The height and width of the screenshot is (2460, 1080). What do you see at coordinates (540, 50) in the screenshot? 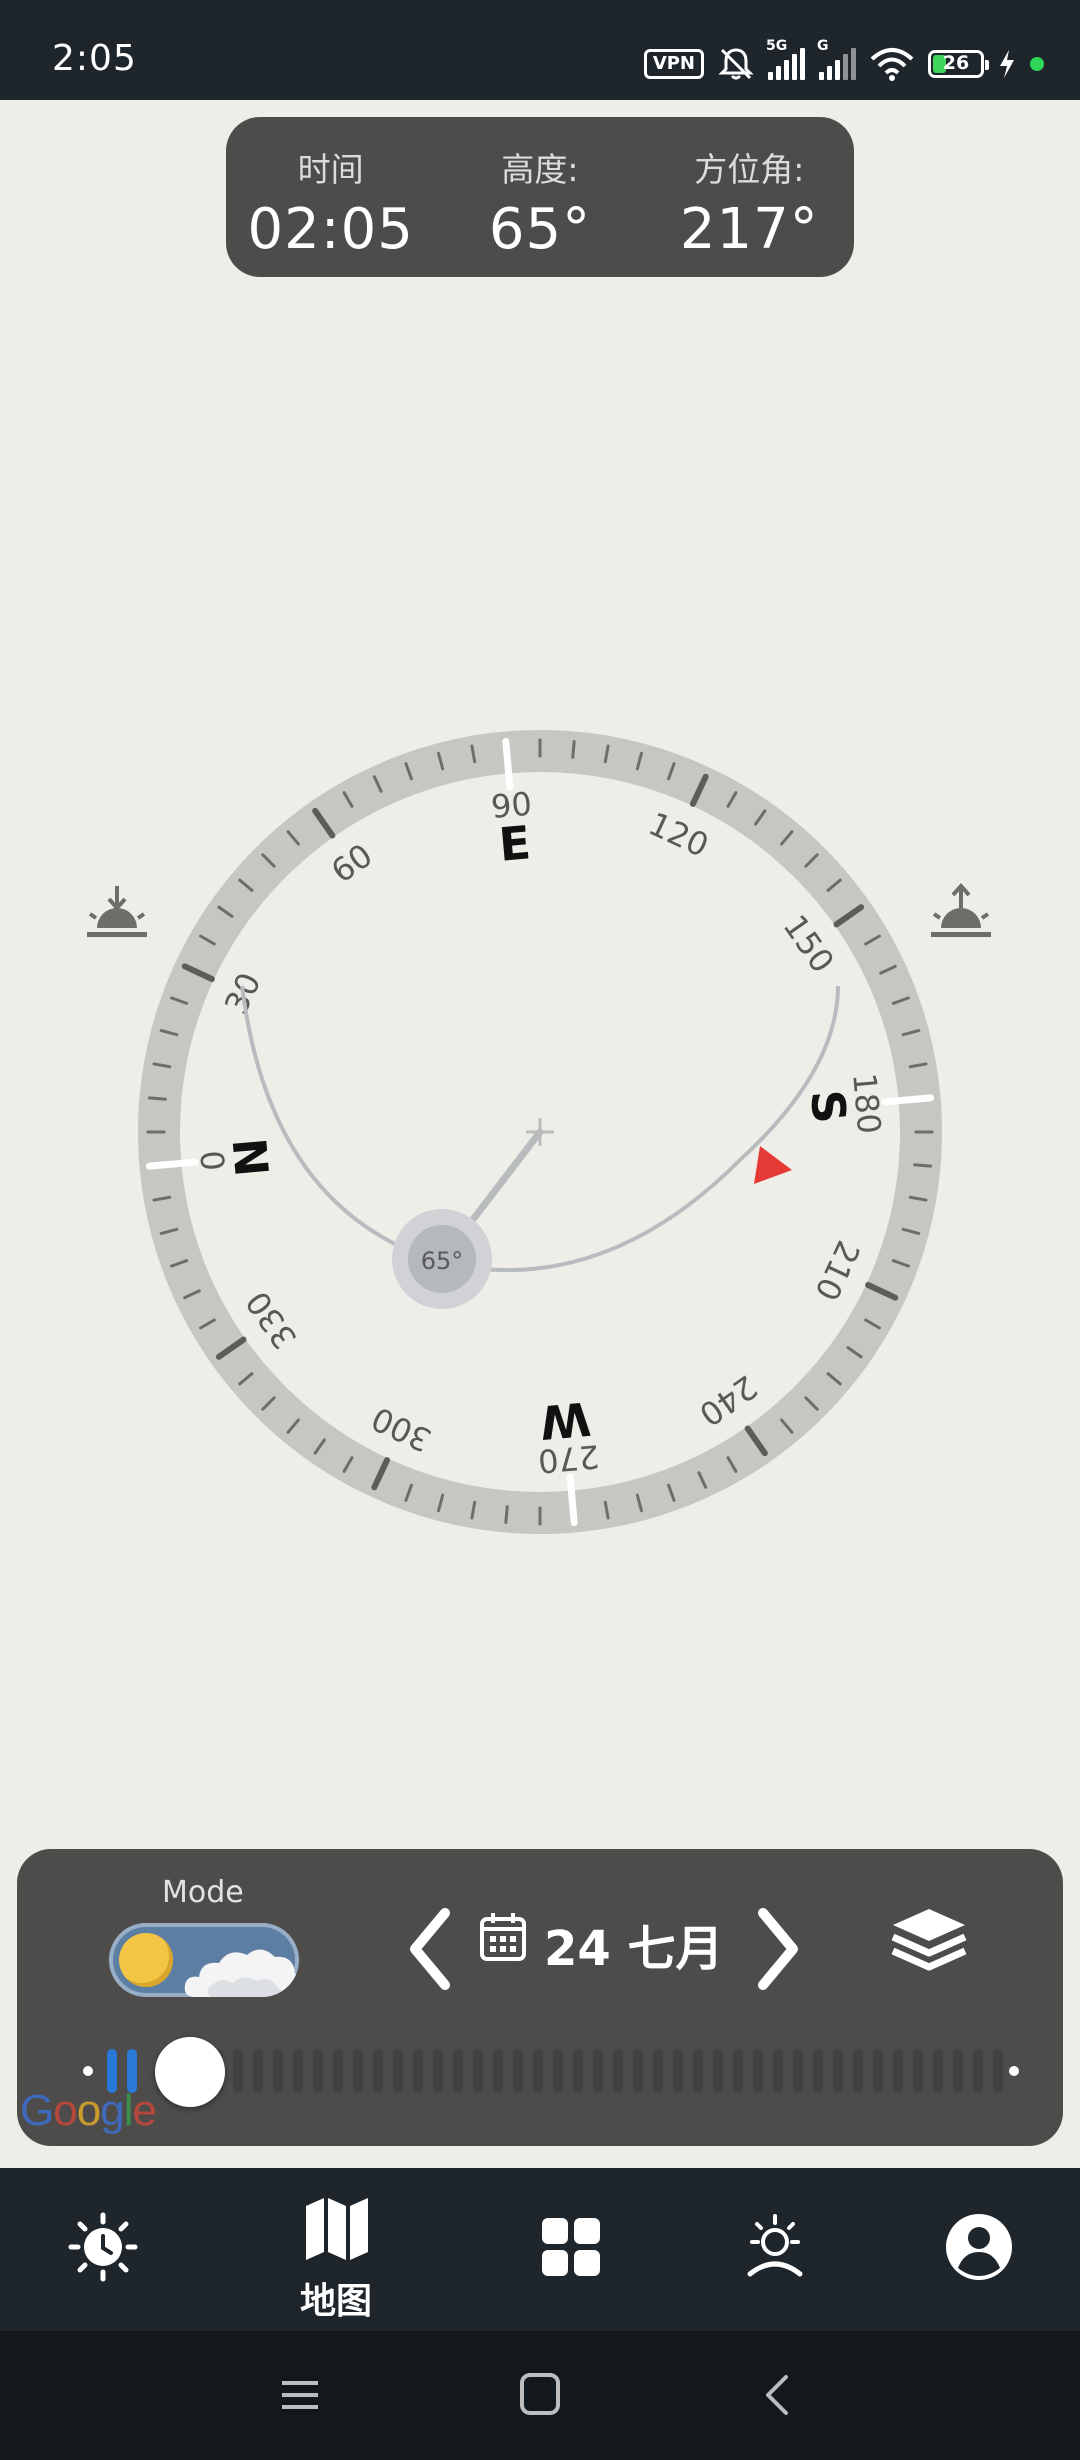
I see `status-bar: 2:05 VPN 5G G 26` at bounding box center [540, 50].